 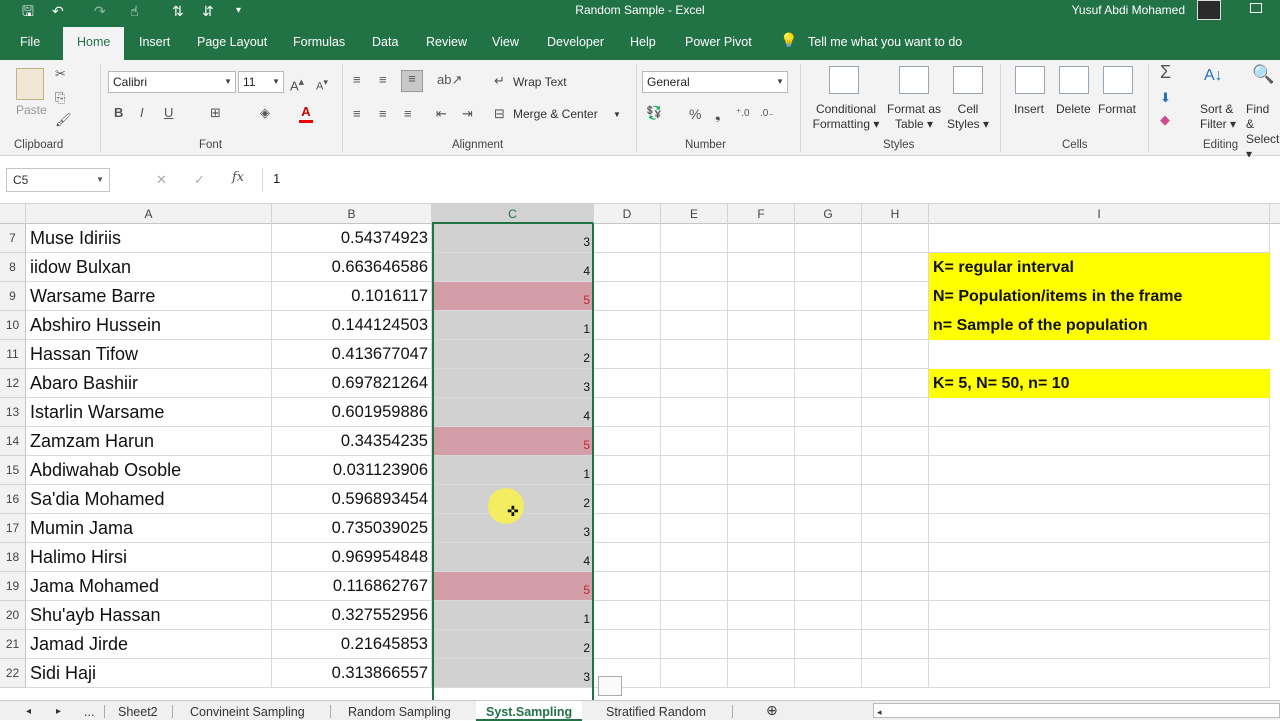 What do you see at coordinates (1099, 325) in the screenshot?
I see `note-definition: n= Sample of the population` at bounding box center [1099, 325].